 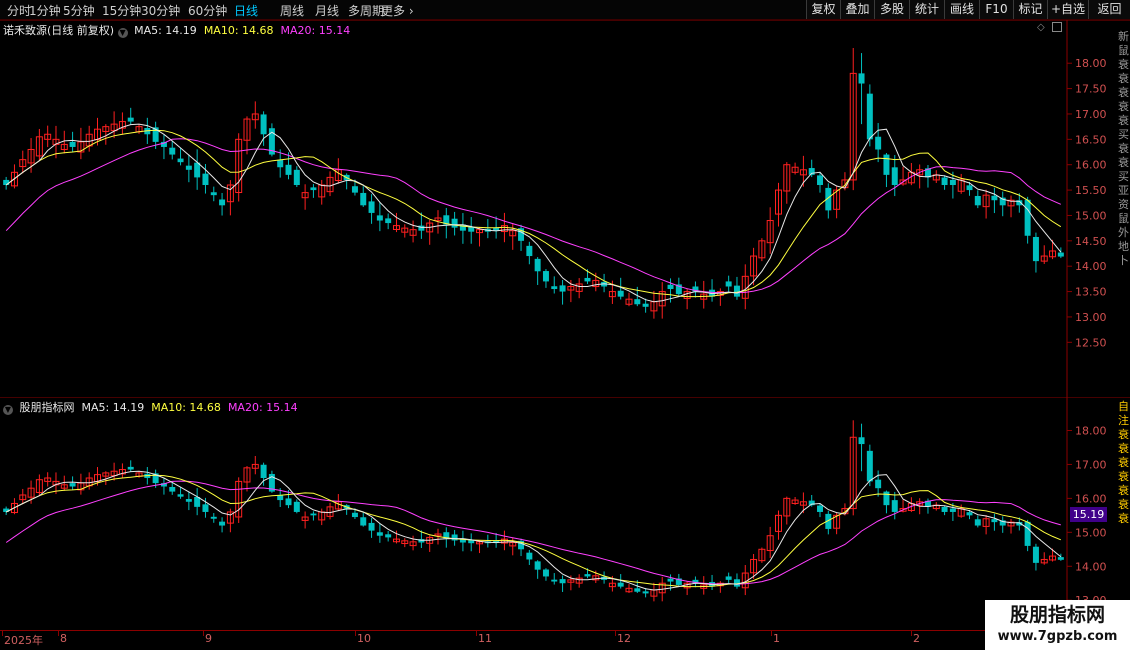 What do you see at coordinates (1091, 464) in the screenshot?
I see `sub-y-label-1: 17.00` at bounding box center [1091, 464].